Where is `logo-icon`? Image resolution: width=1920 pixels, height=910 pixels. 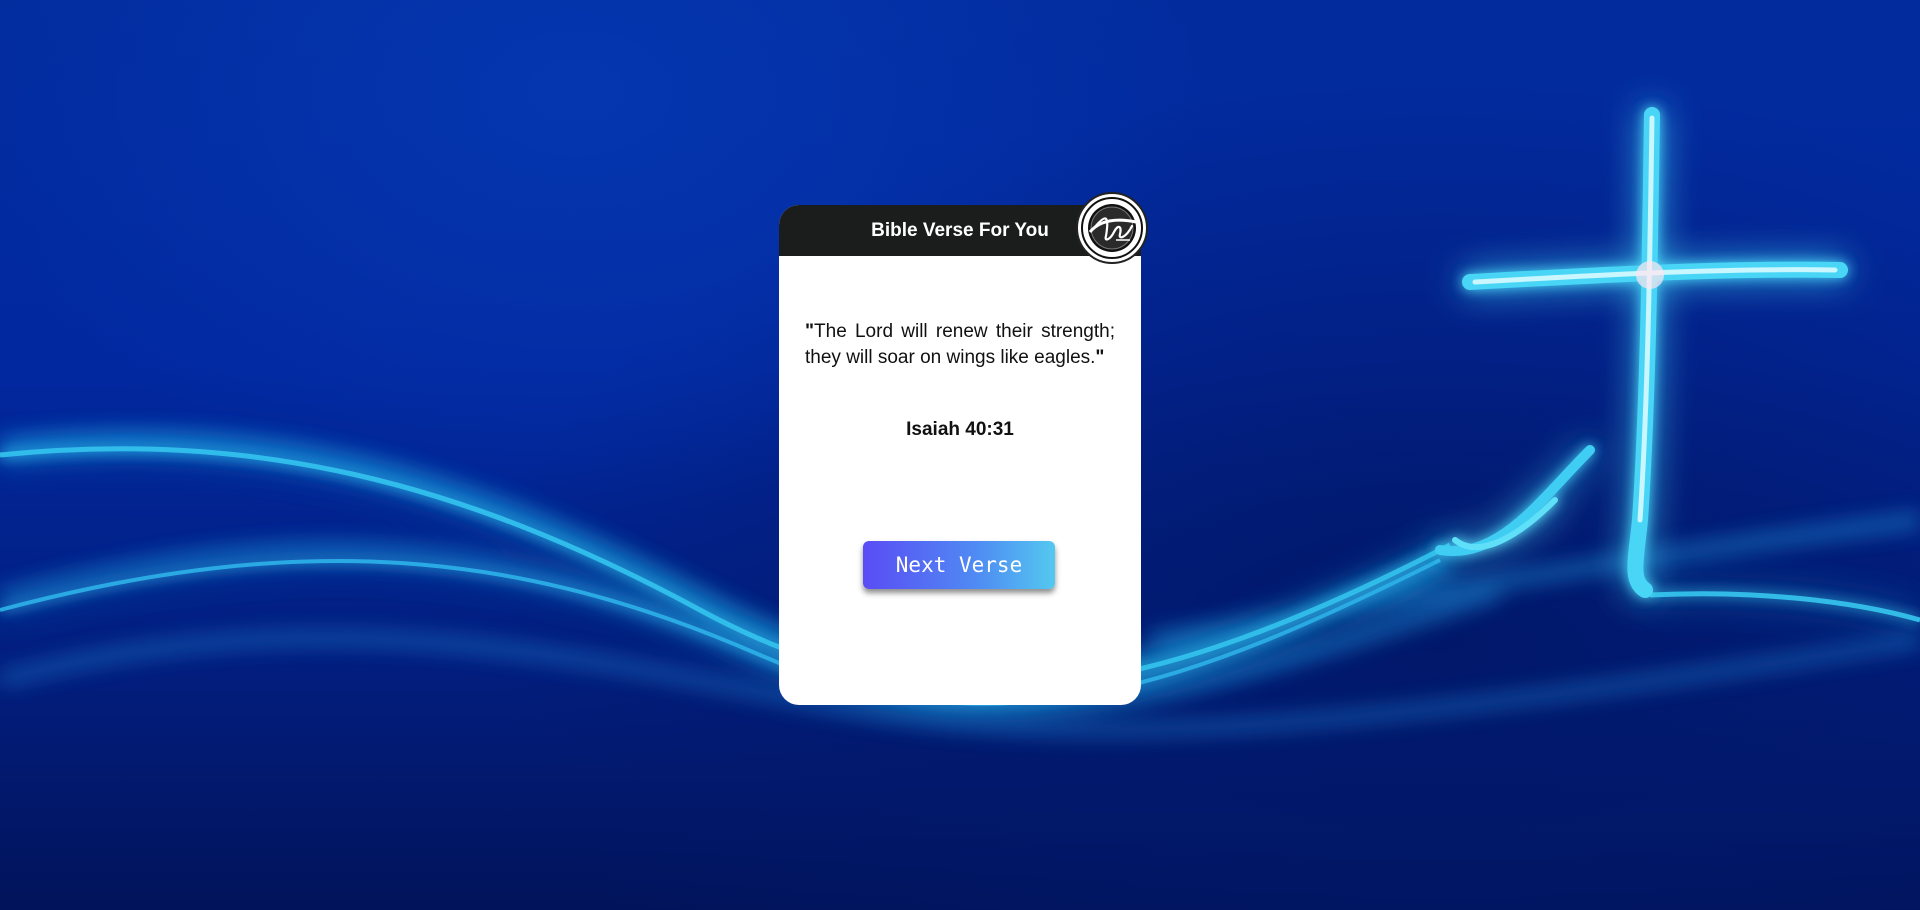
logo-icon is located at coordinates (1112, 228).